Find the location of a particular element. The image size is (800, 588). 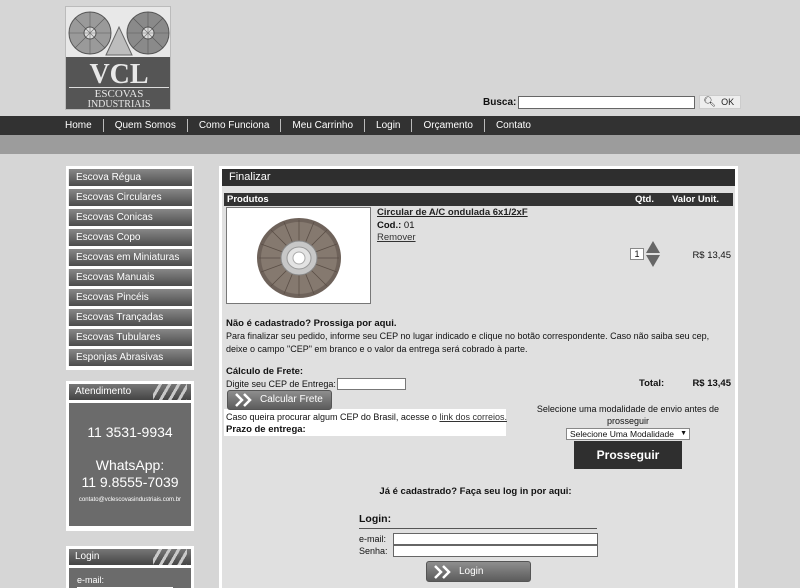

product-code-label: Cod.: is located at coordinates (389, 225).